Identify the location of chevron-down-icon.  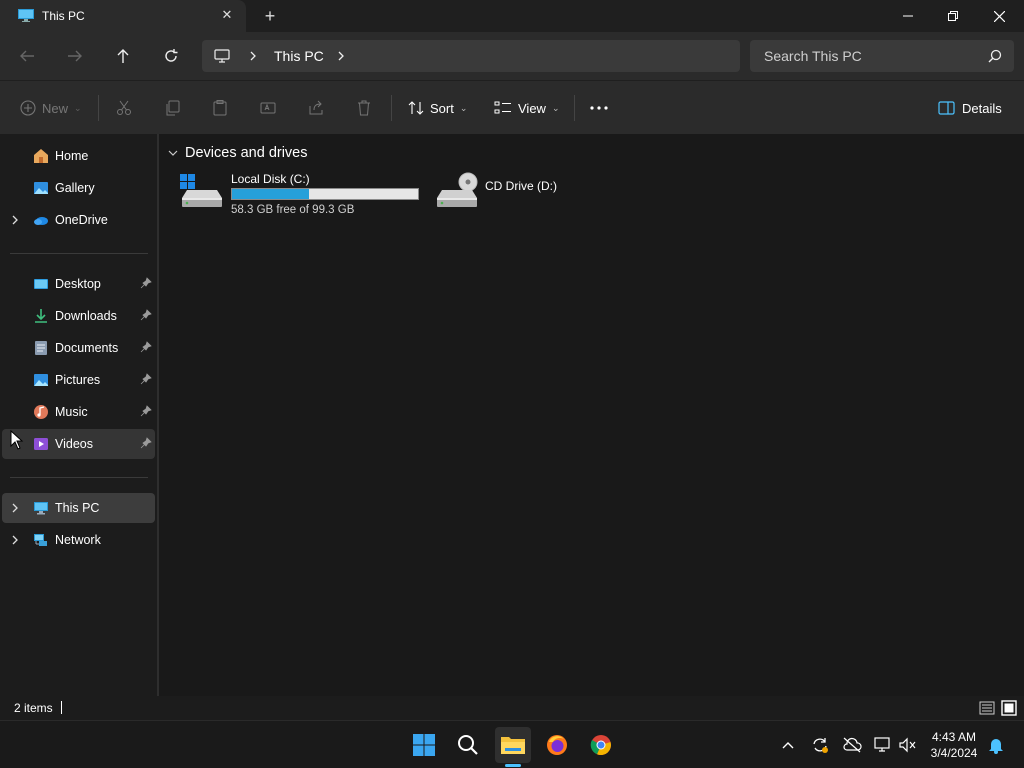
(173, 153).